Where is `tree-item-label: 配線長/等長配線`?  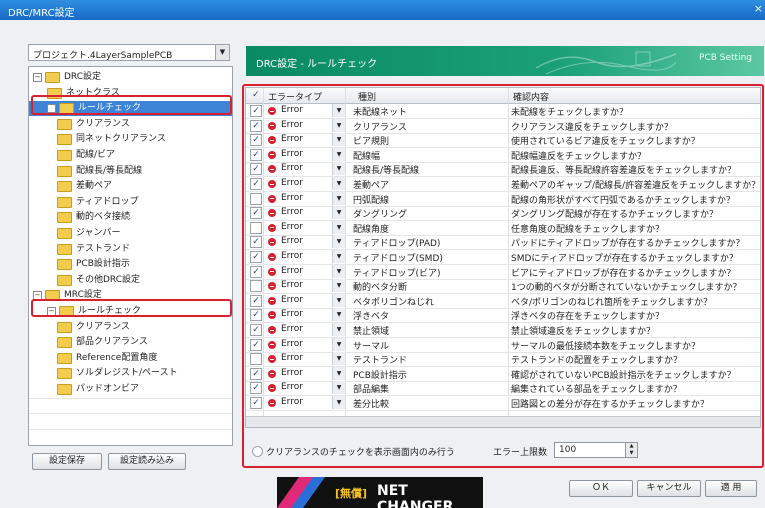
tree-item-label: 配線長/等長配線 is located at coordinates (109, 170).